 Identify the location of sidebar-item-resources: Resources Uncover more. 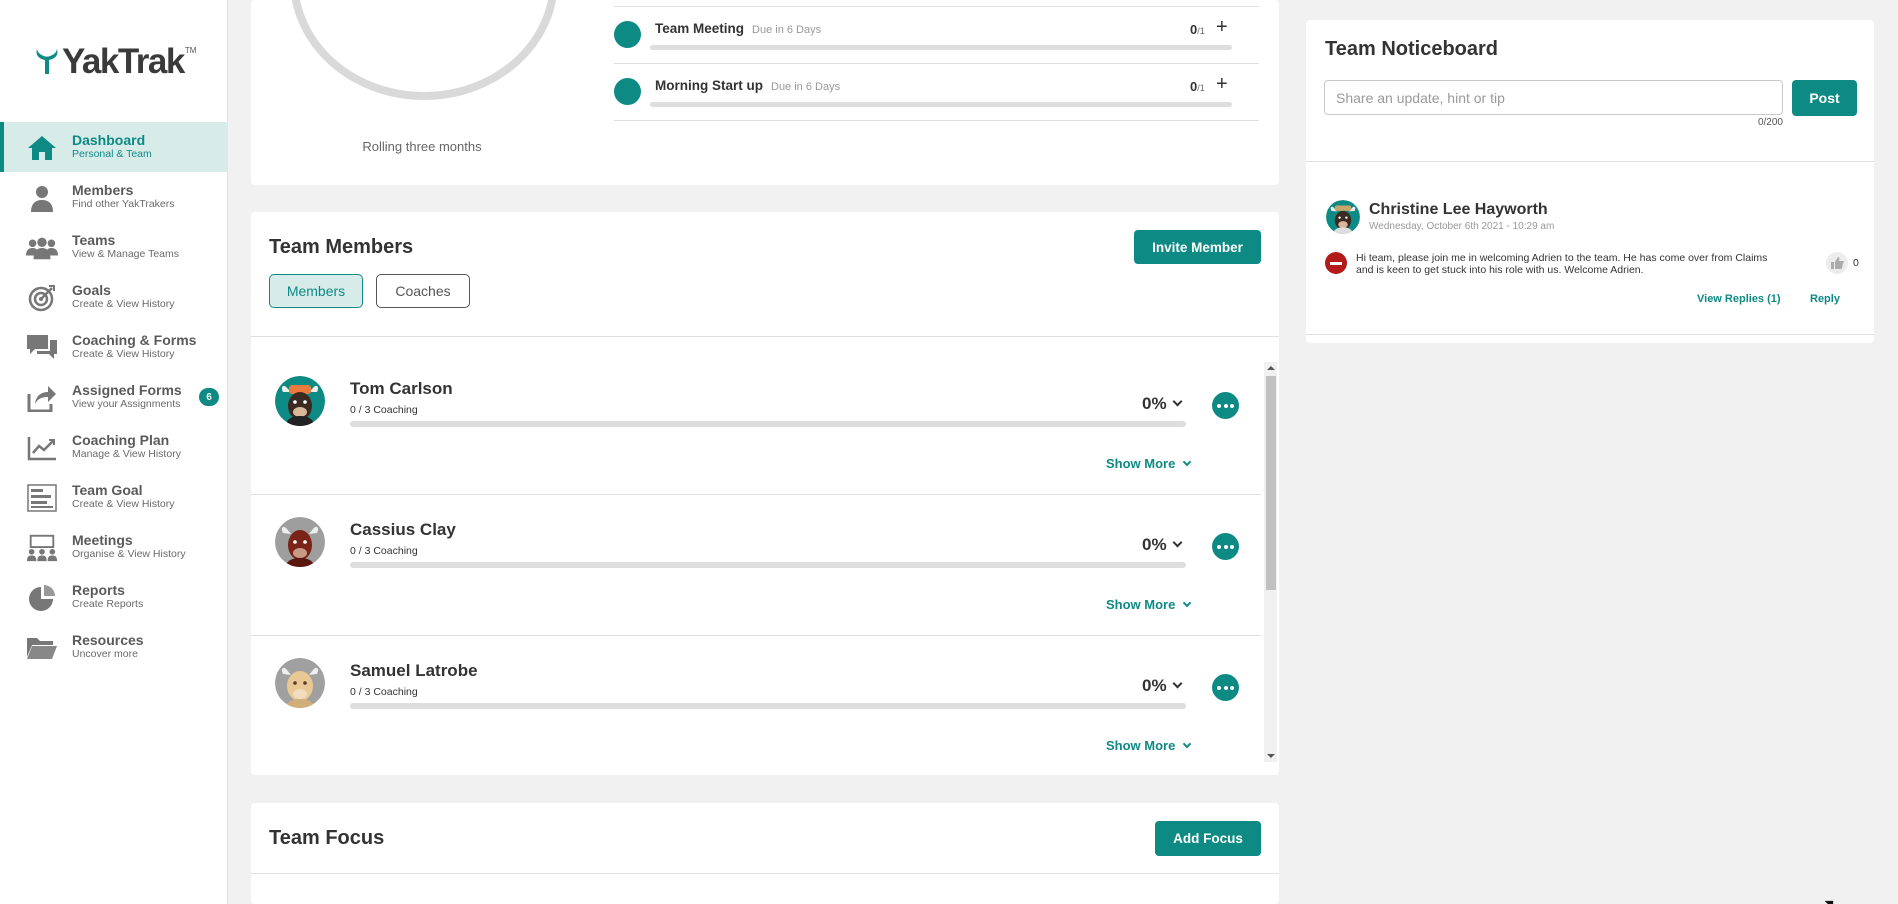
(114, 647).